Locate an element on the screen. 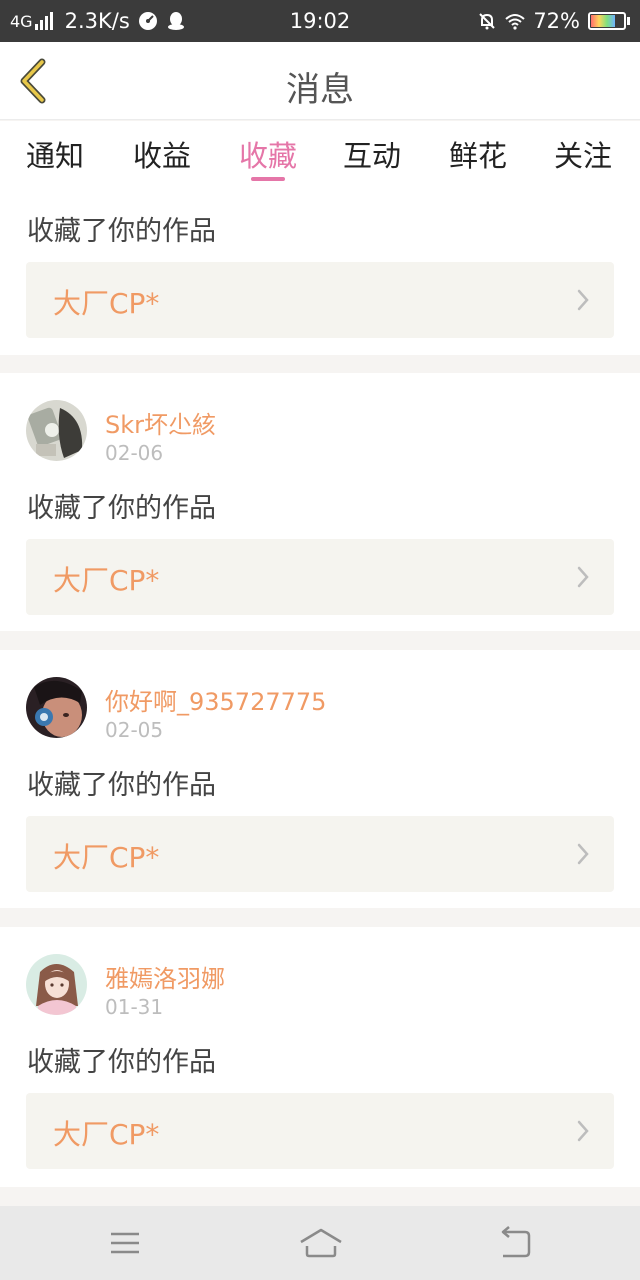 The image size is (640, 1280). menu-icon is located at coordinates (125, 1243).